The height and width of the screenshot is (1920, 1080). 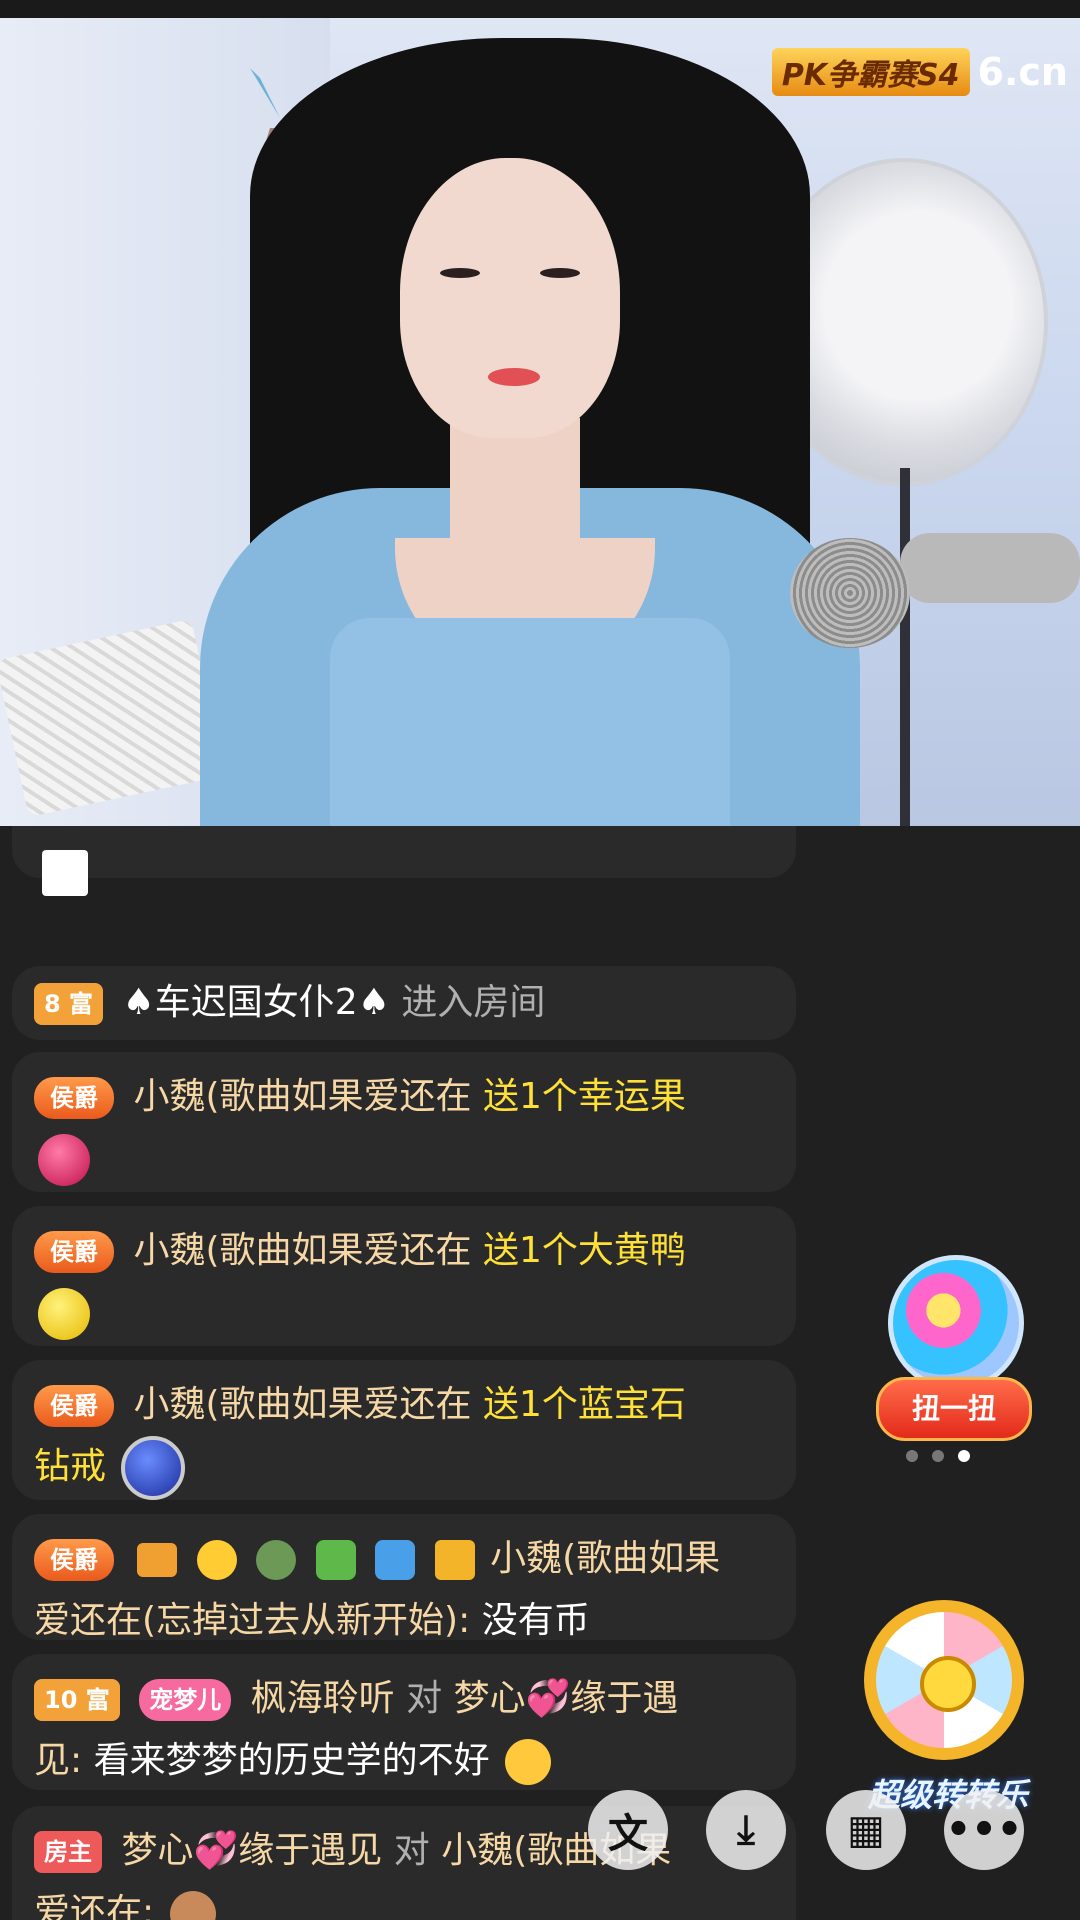 I want to click on rich-level-badge: 8 富, so click(x=69, y=1004).